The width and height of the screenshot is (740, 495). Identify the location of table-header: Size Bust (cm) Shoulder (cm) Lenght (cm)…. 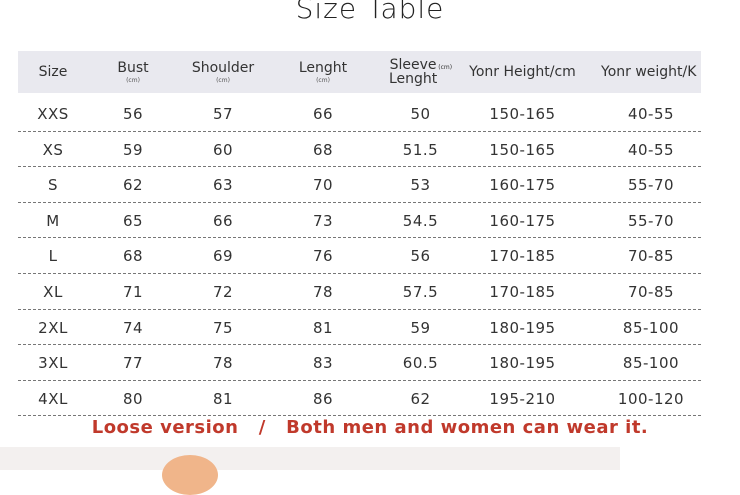
(359, 72).